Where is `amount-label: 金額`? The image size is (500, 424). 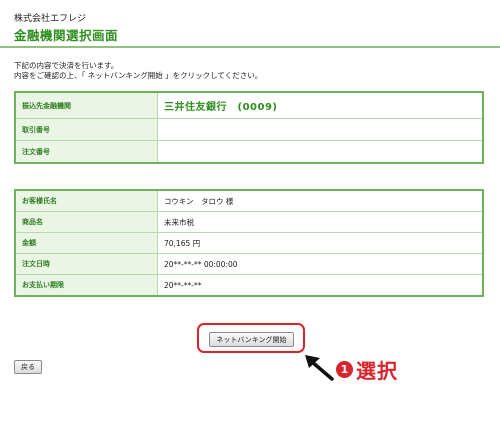 amount-label: 金額 is located at coordinates (86, 243).